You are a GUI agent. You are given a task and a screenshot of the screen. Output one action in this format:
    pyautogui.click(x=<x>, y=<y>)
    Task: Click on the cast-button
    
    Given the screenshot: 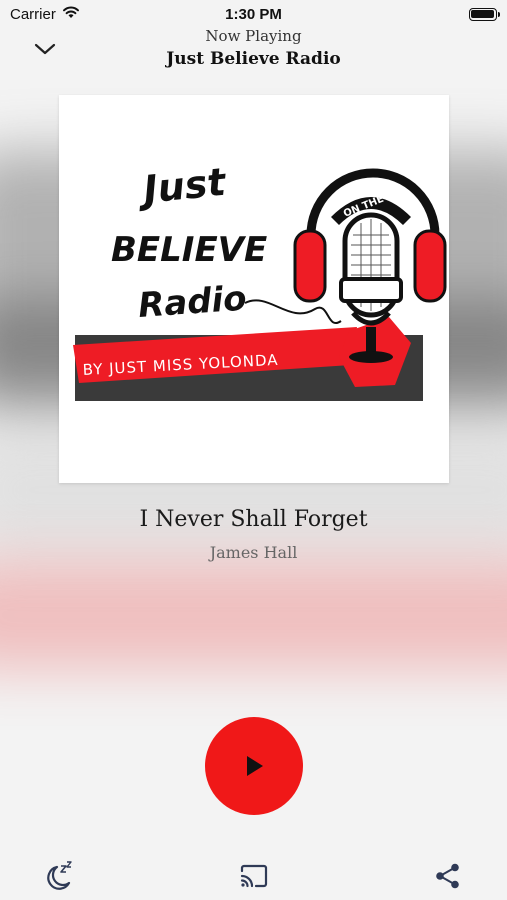 What is the action you would take?
    pyautogui.click(x=254, y=876)
    